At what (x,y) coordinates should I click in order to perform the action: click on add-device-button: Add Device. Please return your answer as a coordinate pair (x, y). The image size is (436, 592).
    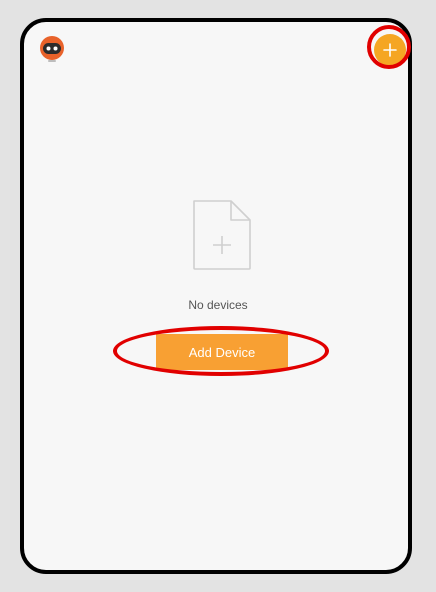
    Looking at the image, I should click on (222, 352).